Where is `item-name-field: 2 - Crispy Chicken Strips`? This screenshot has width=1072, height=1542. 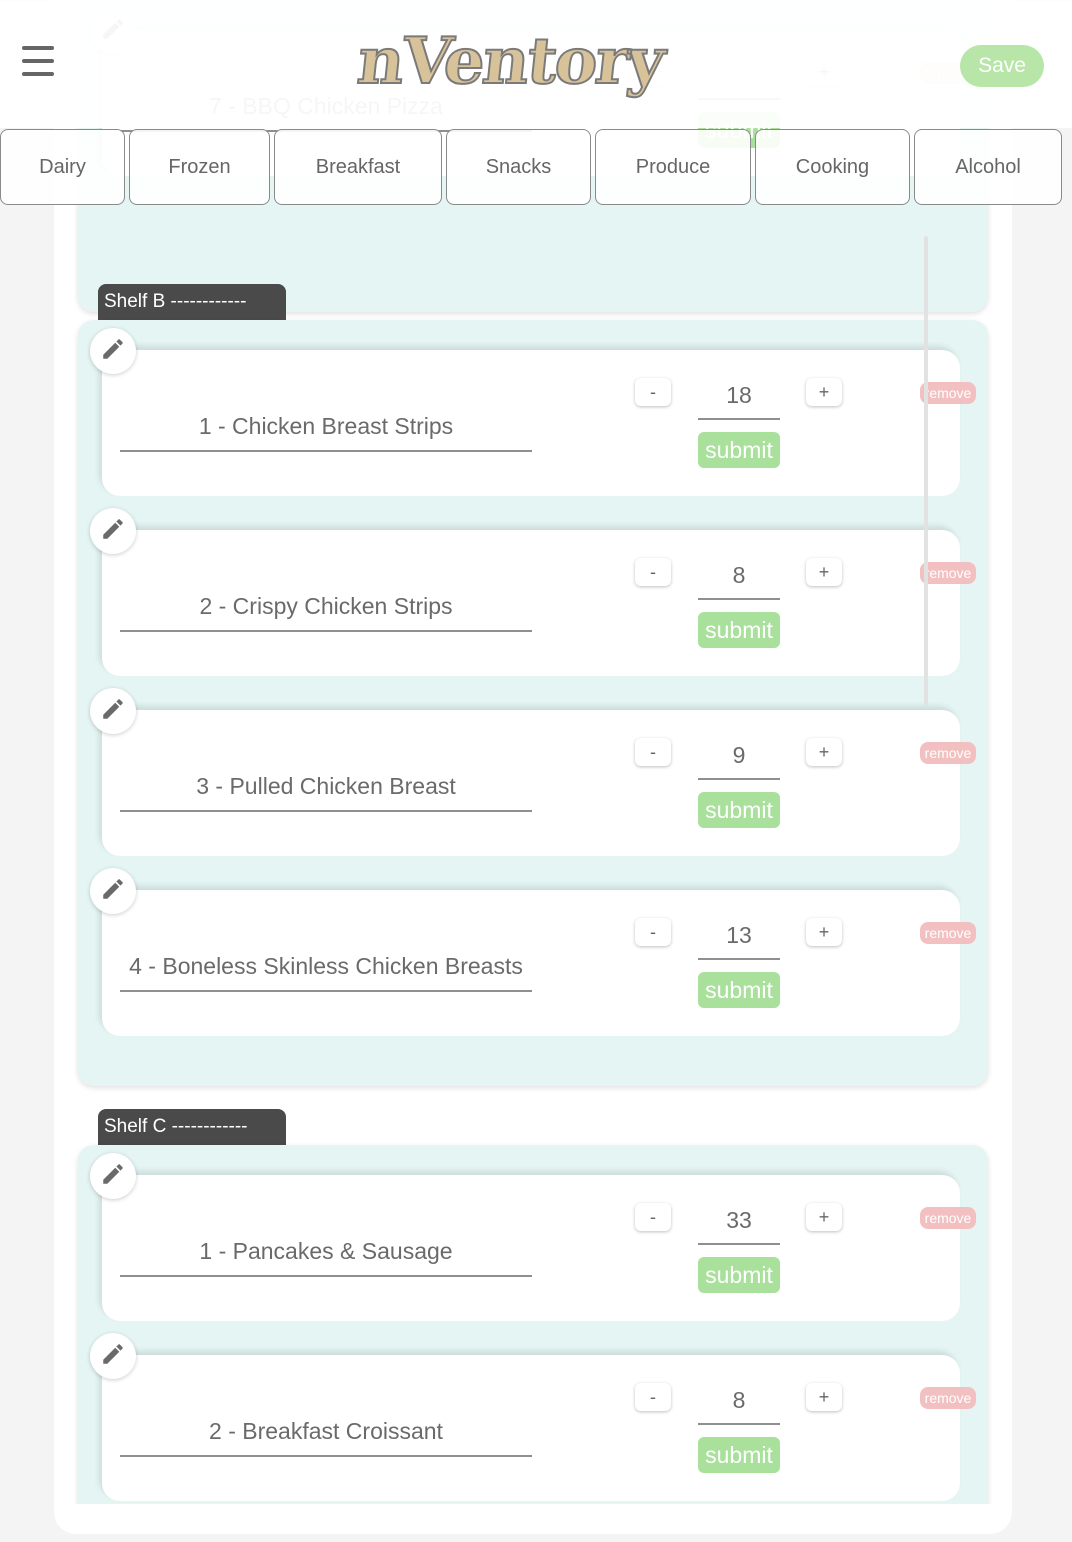 item-name-field: 2 - Crispy Chicken Strips is located at coordinates (326, 607).